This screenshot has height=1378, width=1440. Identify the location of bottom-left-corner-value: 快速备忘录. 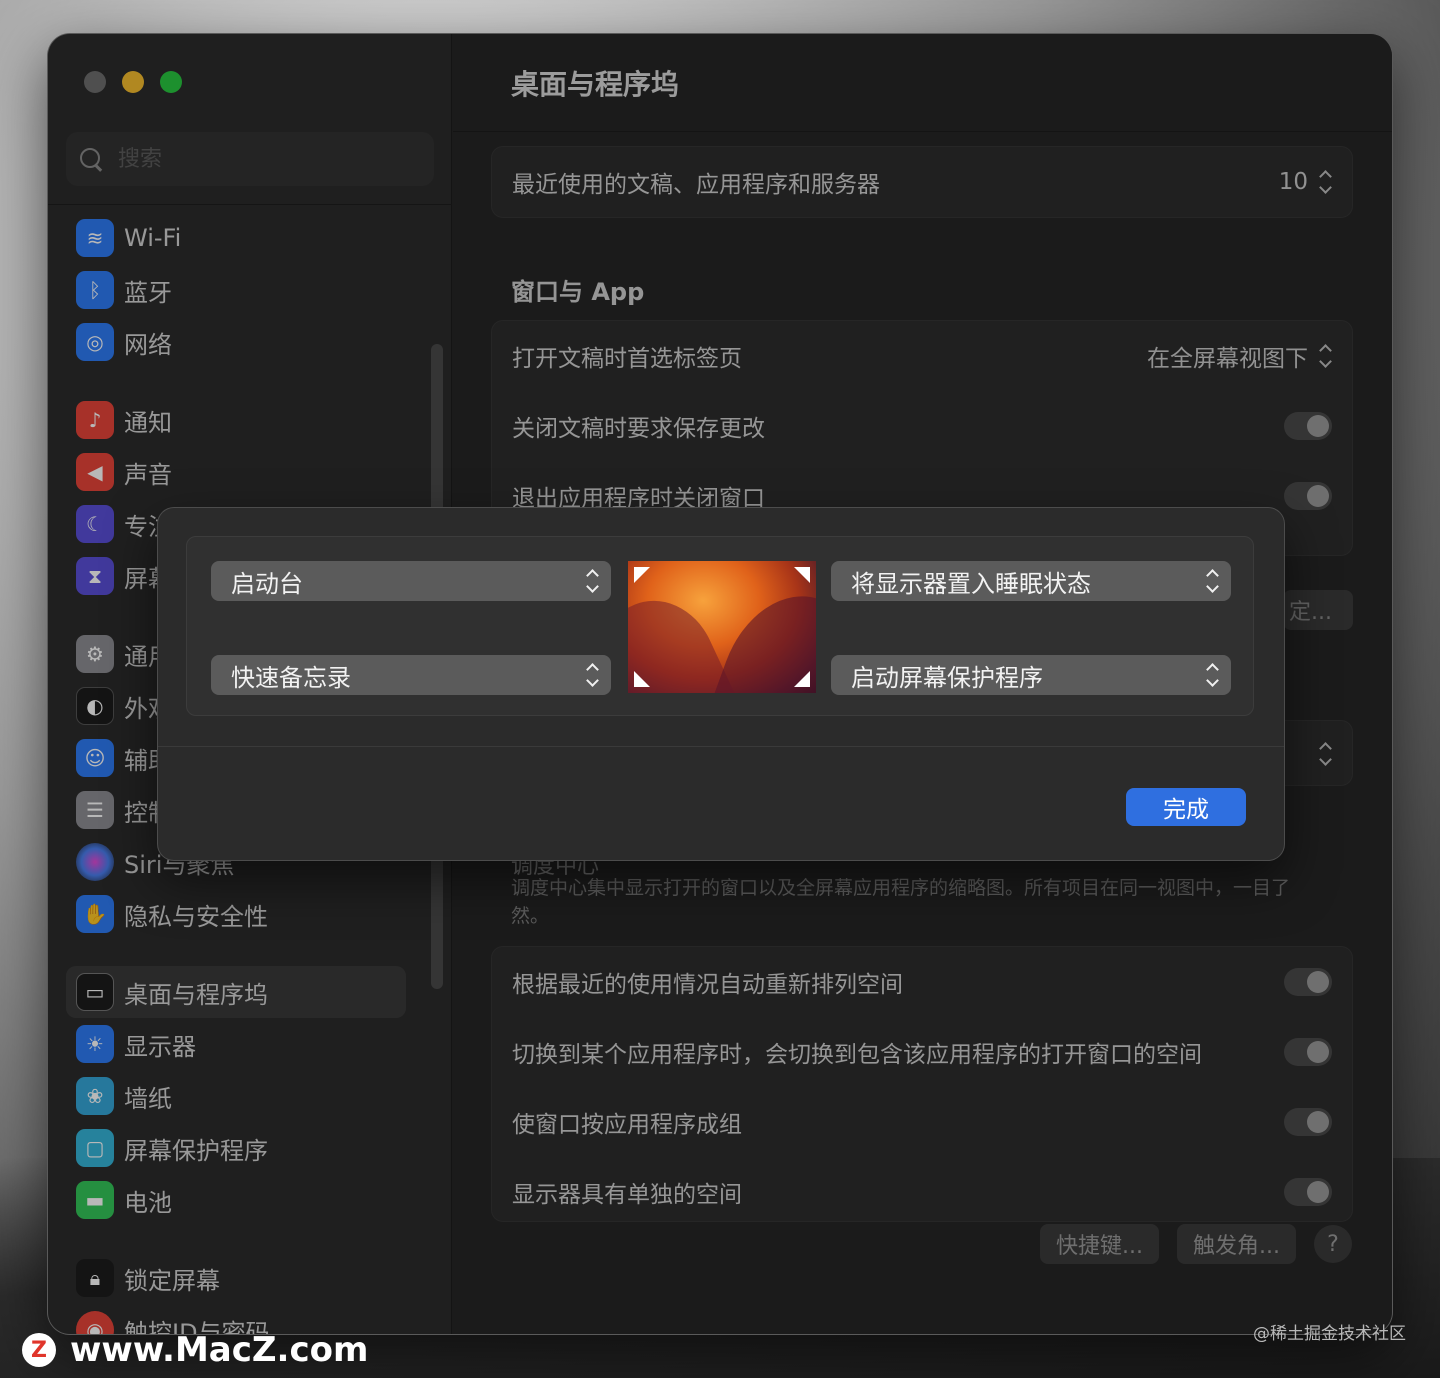
(291, 677).